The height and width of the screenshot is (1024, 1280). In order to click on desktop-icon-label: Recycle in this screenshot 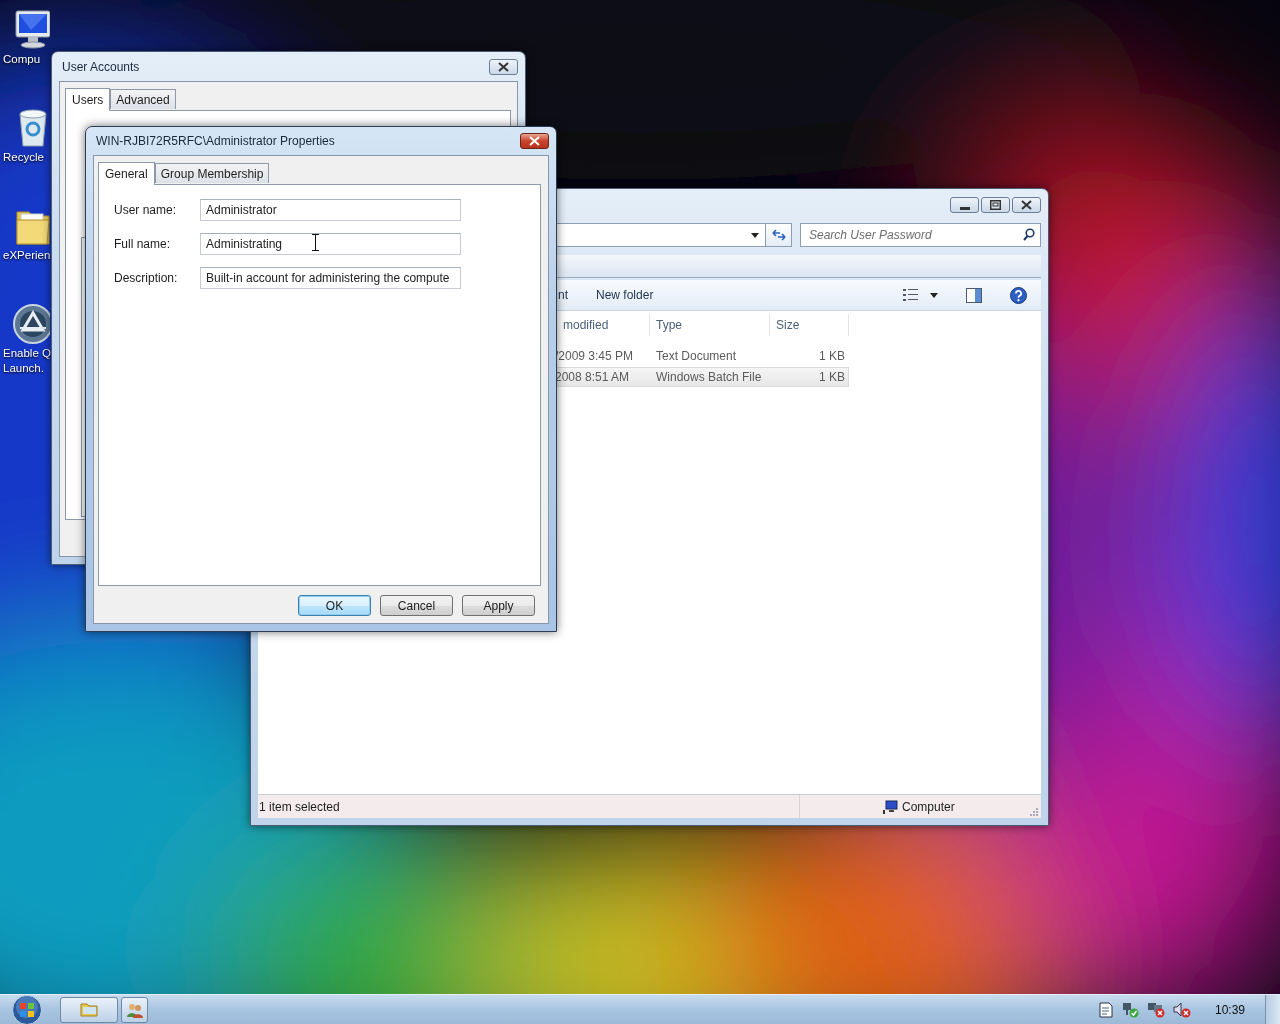, I will do `click(22, 157)`.